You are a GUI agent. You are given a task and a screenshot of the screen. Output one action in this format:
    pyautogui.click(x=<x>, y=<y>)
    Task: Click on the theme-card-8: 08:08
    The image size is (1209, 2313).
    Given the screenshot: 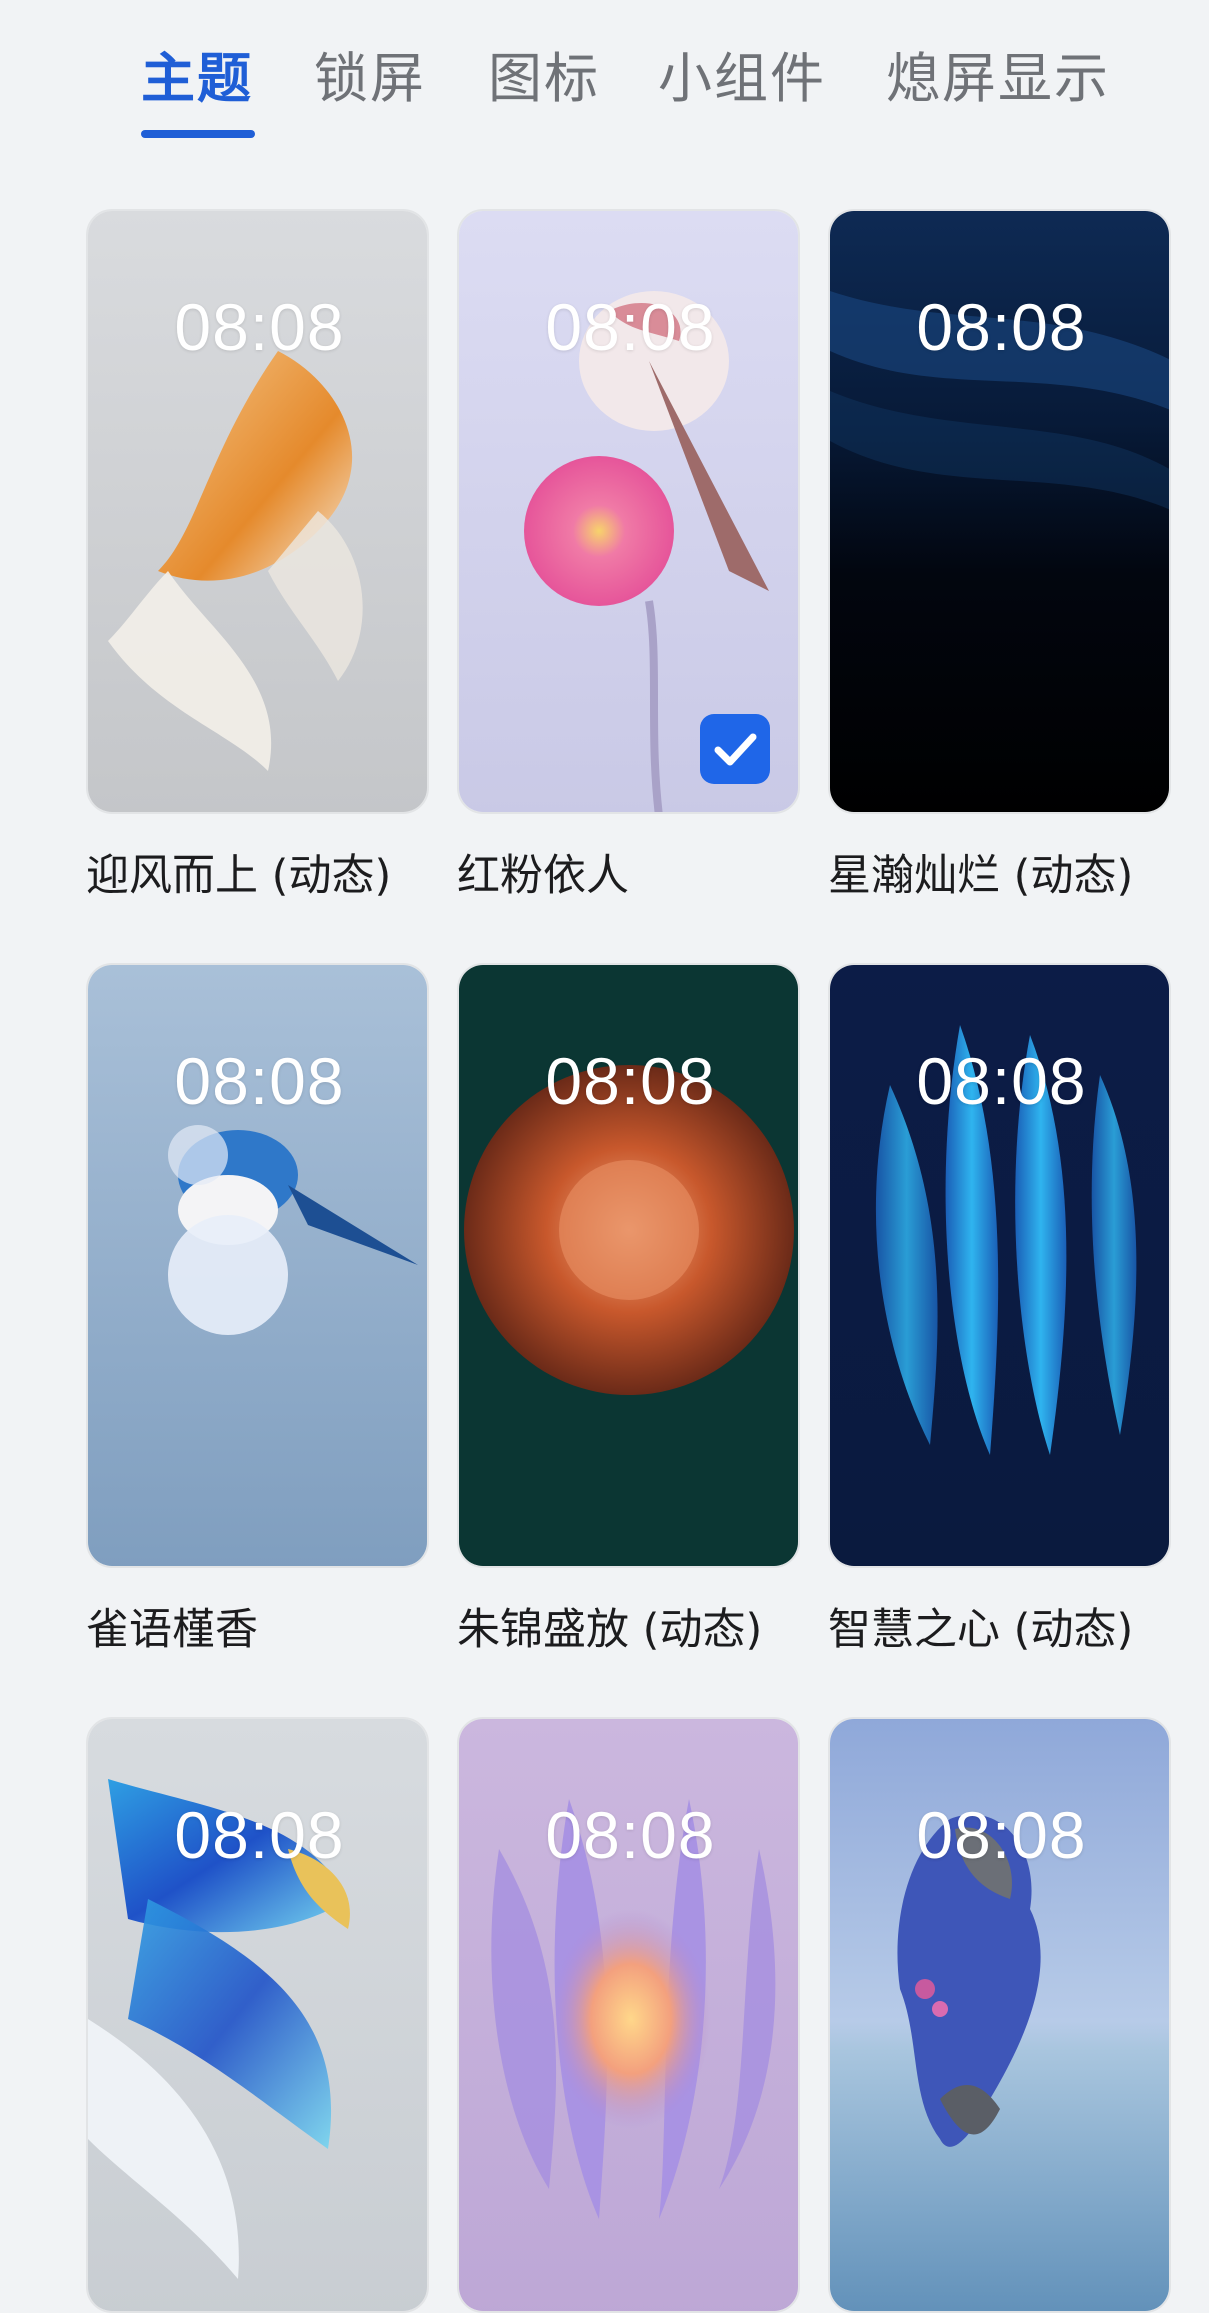 What is the action you would take?
    pyautogui.click(x=628, y=2015)
    